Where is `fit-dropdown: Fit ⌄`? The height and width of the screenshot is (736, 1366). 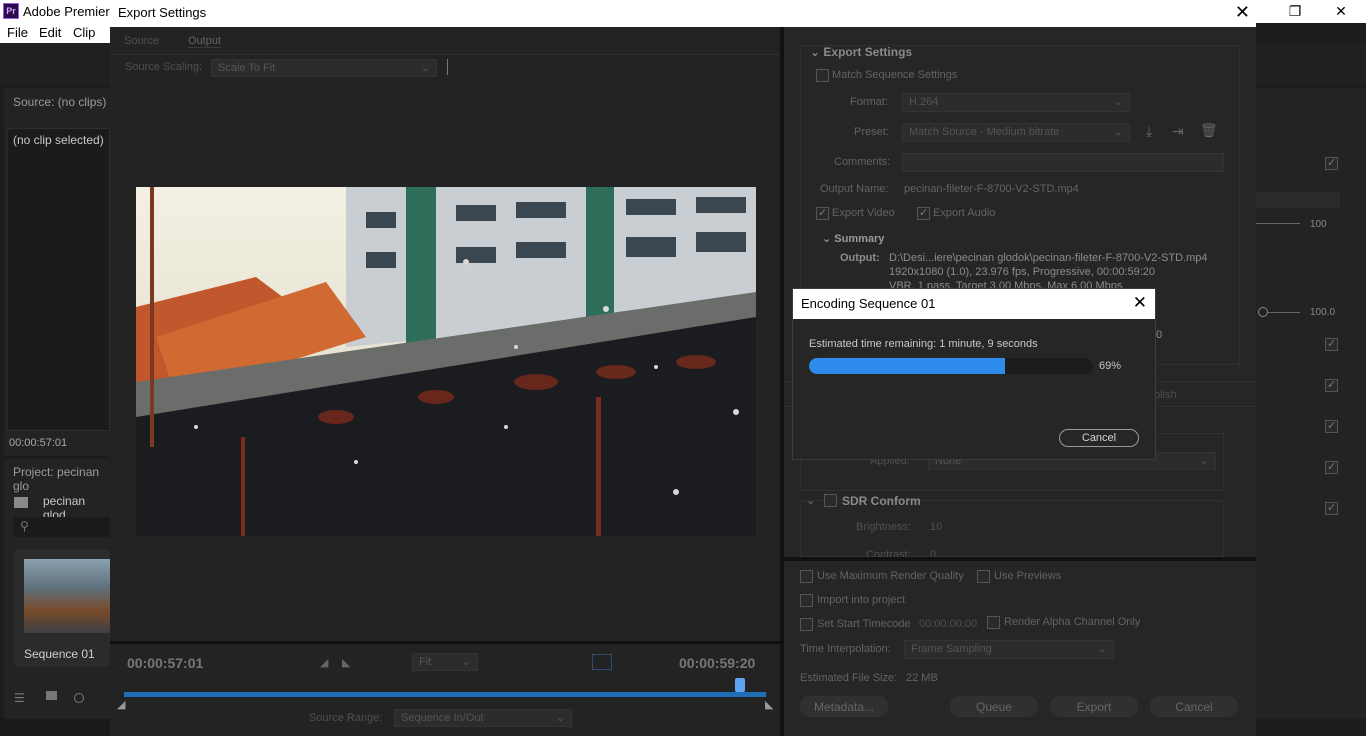
fit-dropdown: Fit ⌄ is located at coordinates (445, 662).